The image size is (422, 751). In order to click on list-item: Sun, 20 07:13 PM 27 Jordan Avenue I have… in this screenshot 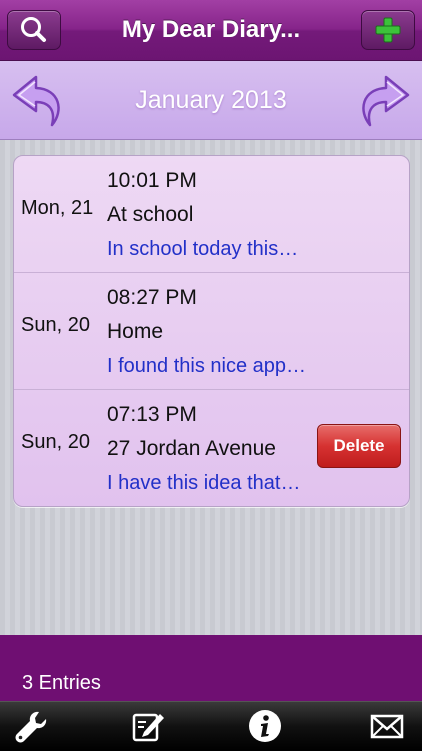, I will do `click(211, 448)`.